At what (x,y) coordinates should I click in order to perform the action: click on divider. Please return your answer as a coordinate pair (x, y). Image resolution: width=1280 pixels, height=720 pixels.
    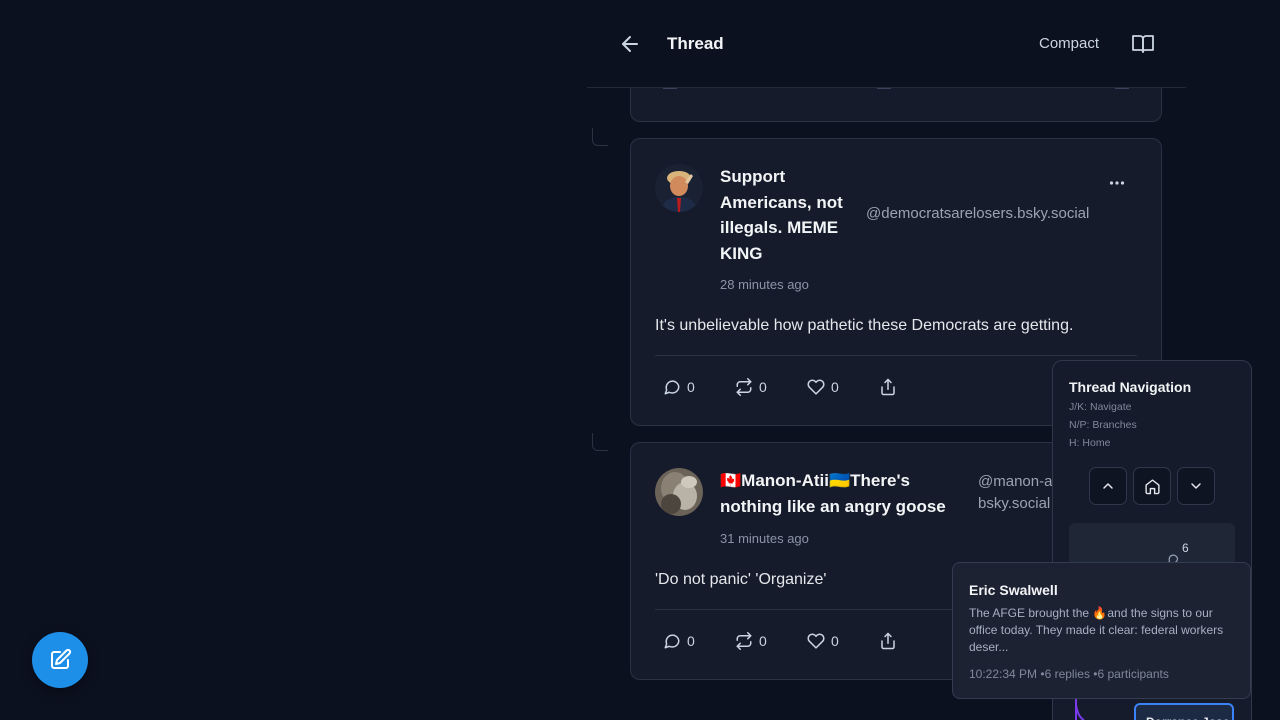
    Looking at the image, I should click on (896, 355).